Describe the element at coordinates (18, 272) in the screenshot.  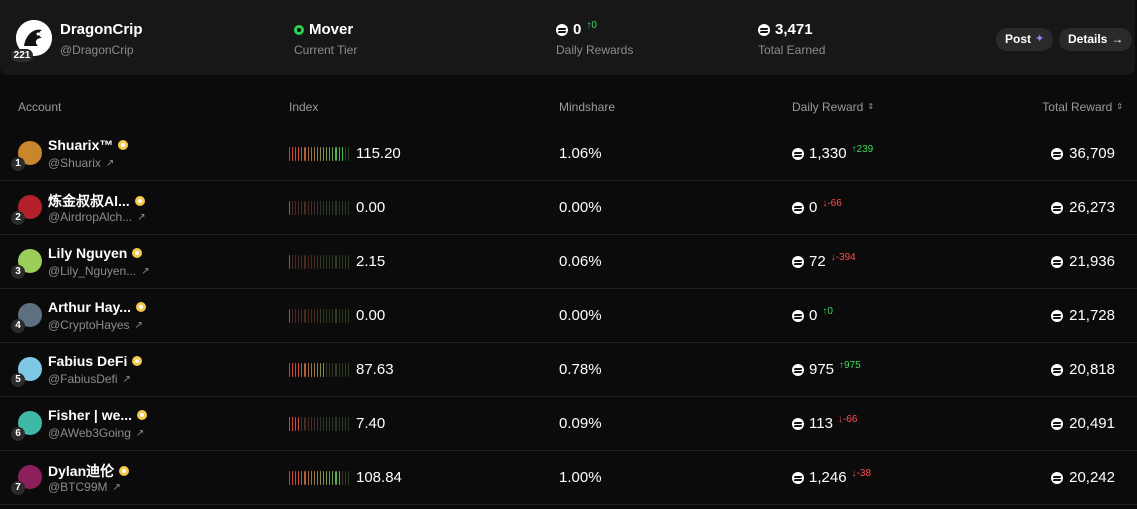
I see `rank-badge: 3` at that location.